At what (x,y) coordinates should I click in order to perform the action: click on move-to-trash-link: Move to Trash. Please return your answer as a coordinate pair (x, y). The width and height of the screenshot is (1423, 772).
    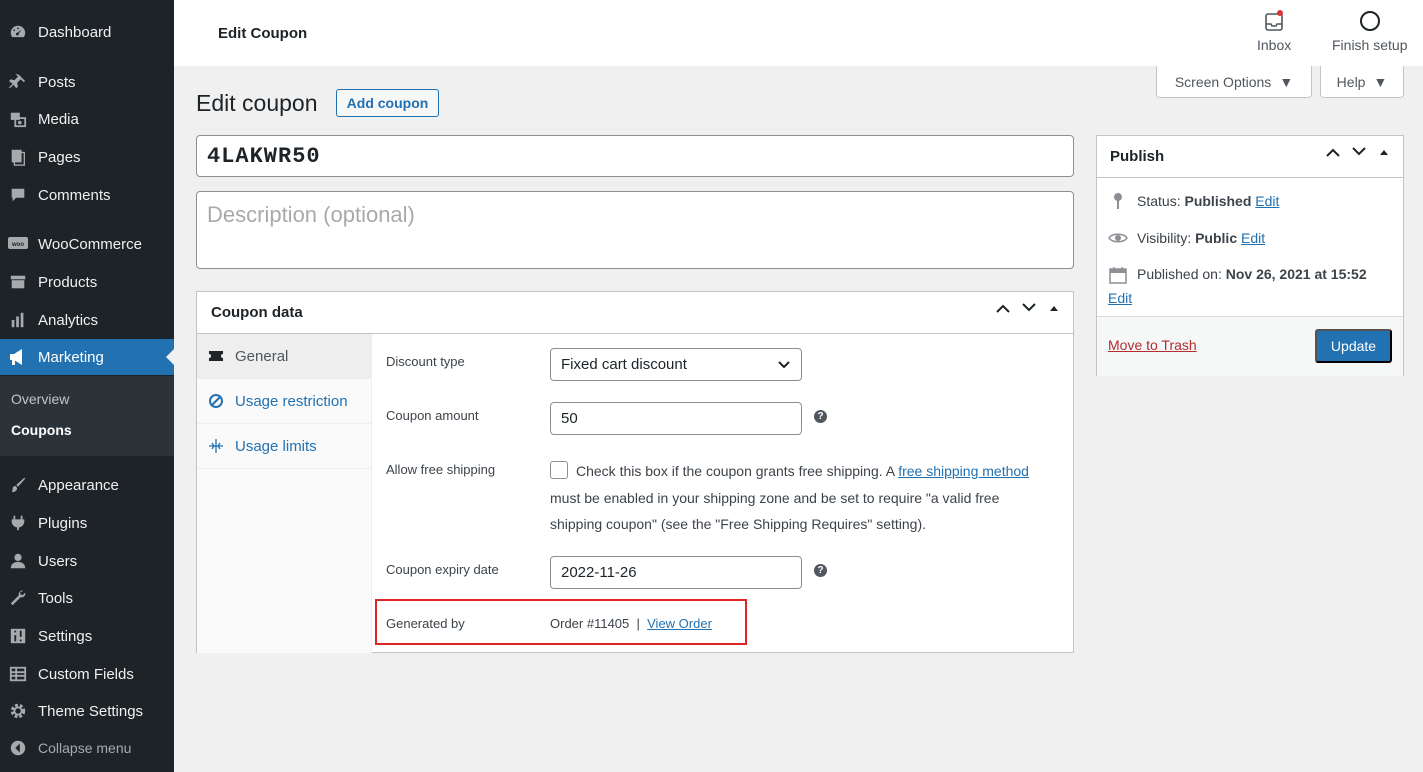
    Looking at the image, I should click on (1152, 345).